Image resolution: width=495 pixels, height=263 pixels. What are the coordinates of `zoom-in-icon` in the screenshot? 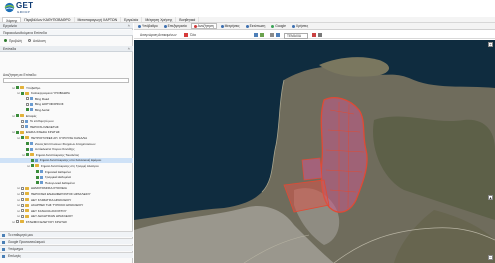 It's located at (256, 35).